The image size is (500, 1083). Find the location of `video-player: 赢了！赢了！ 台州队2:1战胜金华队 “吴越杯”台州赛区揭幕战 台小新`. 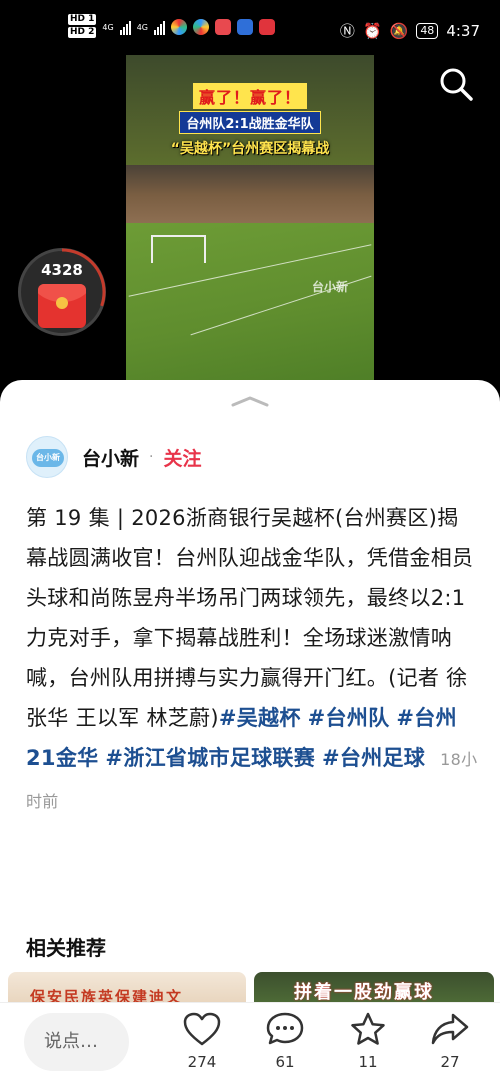

video-player: 赢了！赢了！ 台州队2:1战胜金华队 “吴越杯”台州赛区揭幕战 台小新 is located at coordinates (250, 218).